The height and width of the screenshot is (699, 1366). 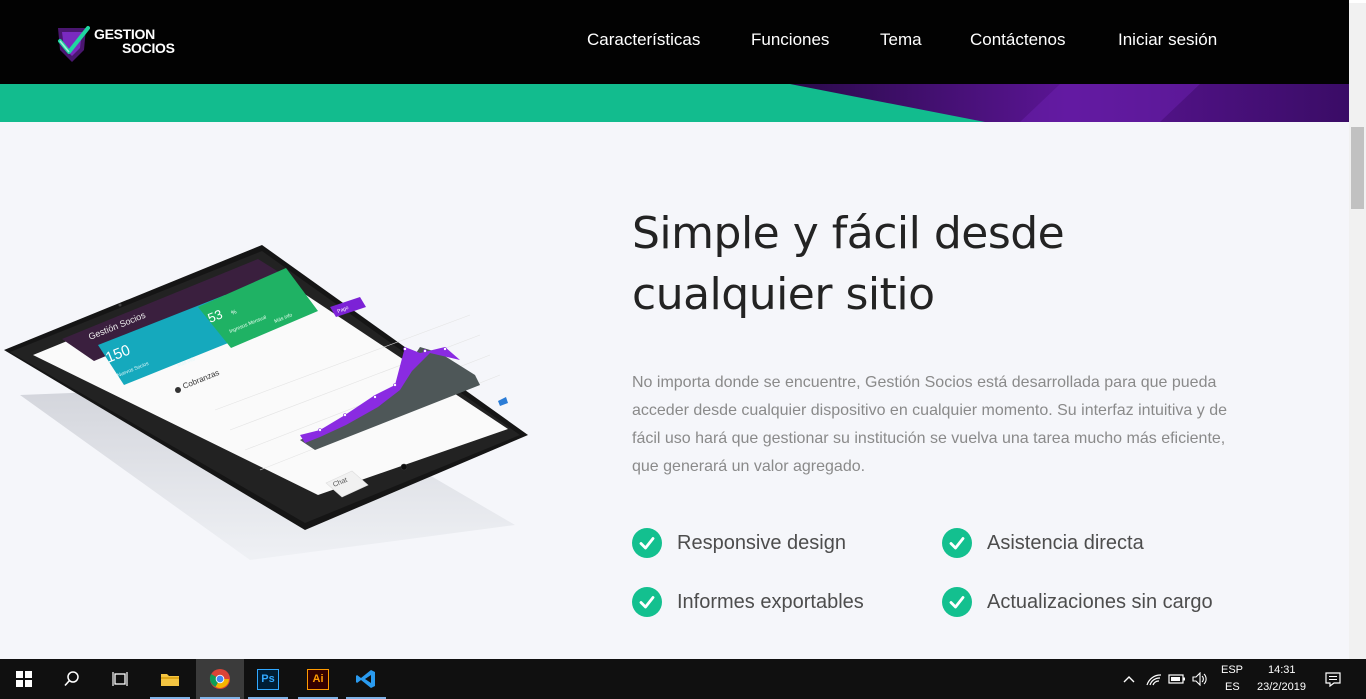 What do you see at coordinates (1357, 329) in the screenshot?
I see `page-scrollbar` at bounding box center [1357, 329].